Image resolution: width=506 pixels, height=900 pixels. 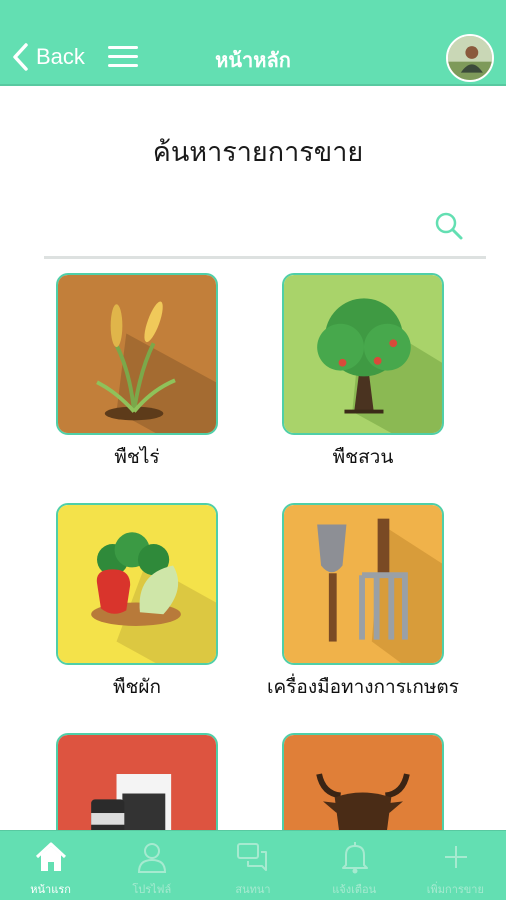 I want to click on orchard-image, so click(x=363, y=354).